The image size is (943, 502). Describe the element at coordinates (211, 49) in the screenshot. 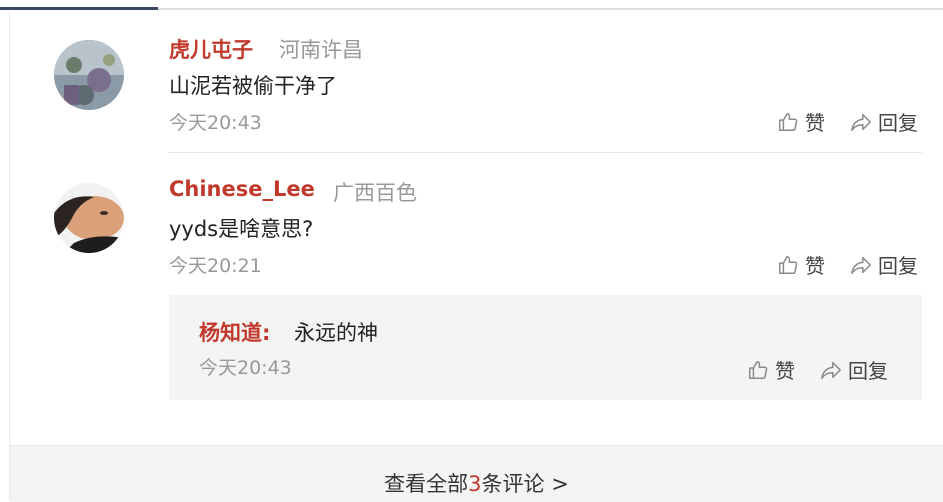

I see `comment-author: 虎儿屯子` at that location.